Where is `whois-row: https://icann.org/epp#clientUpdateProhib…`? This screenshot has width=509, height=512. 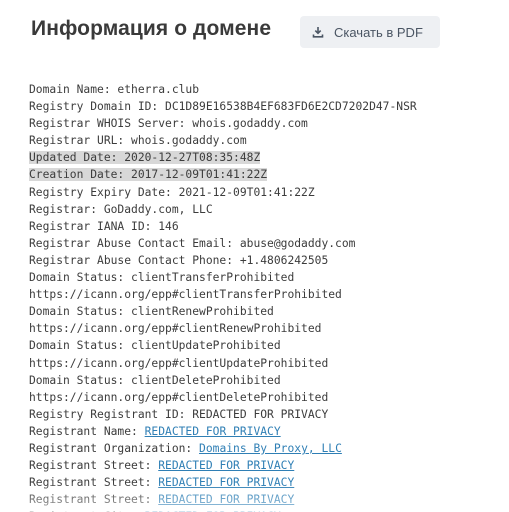
whois-row: https://icann.org/epp#clientUpdateProhib… is located at coordinates (264, 363).